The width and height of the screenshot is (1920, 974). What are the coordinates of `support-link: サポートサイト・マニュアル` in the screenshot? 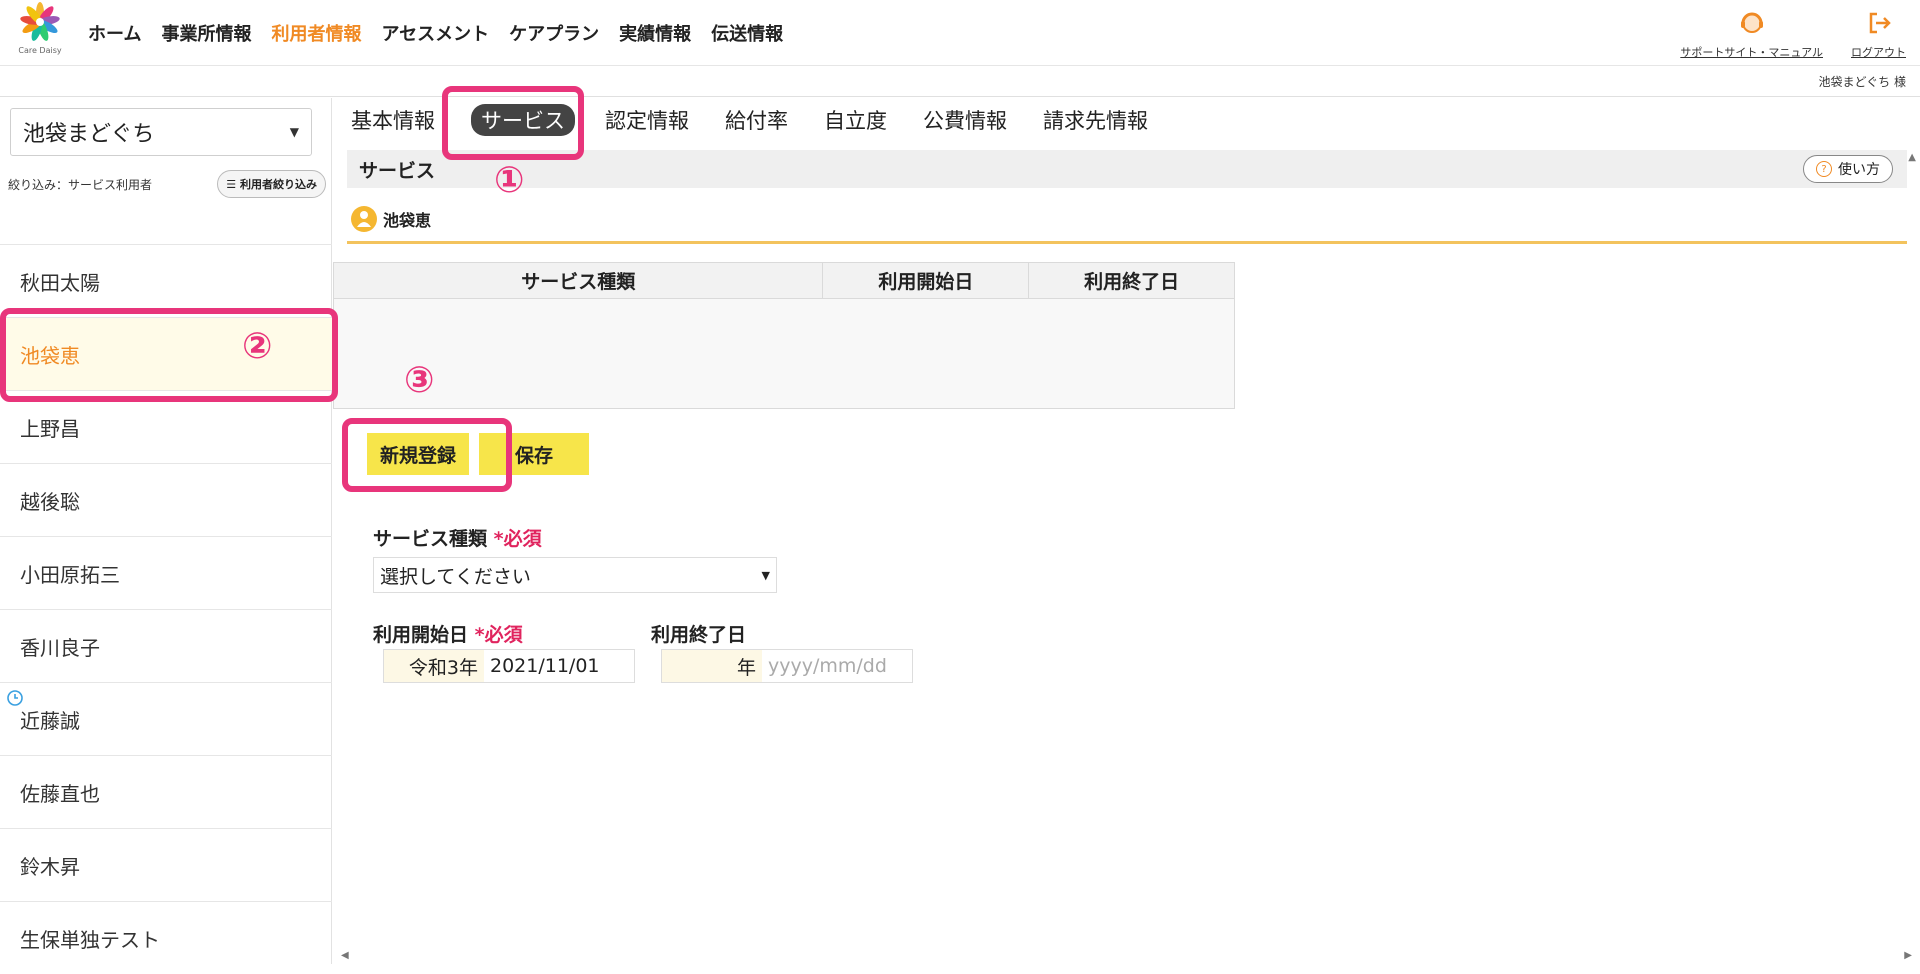 It's located at (1751, 34).